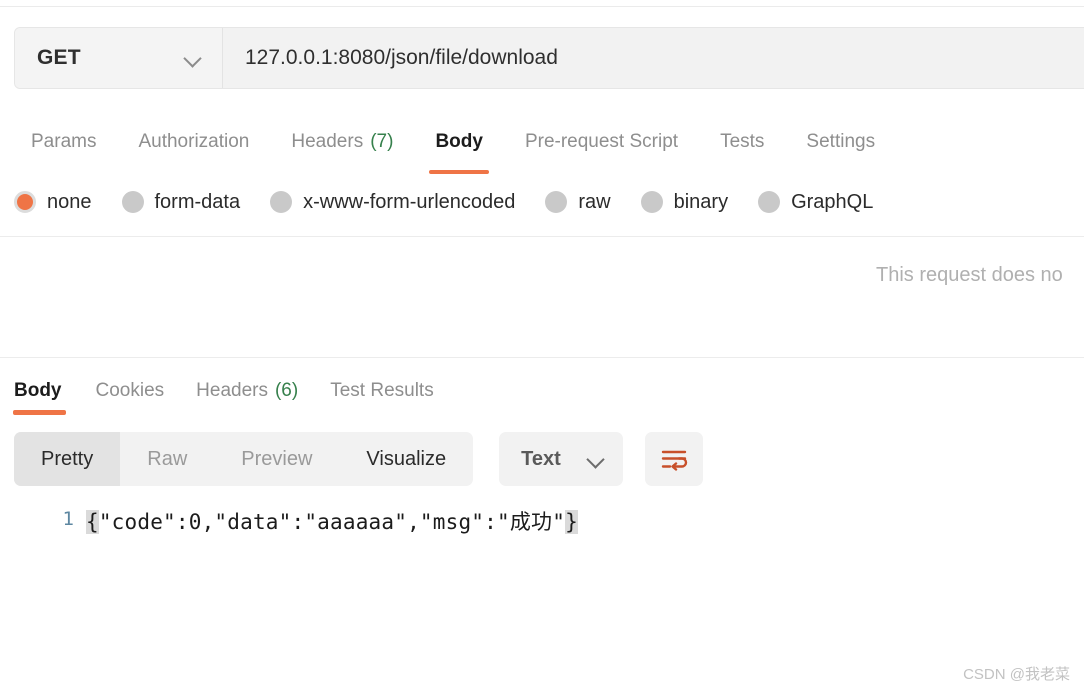 The width and height of the screenshot is (1084, 692). I want to click on radio-form-data: form-data, so click(181, 202).